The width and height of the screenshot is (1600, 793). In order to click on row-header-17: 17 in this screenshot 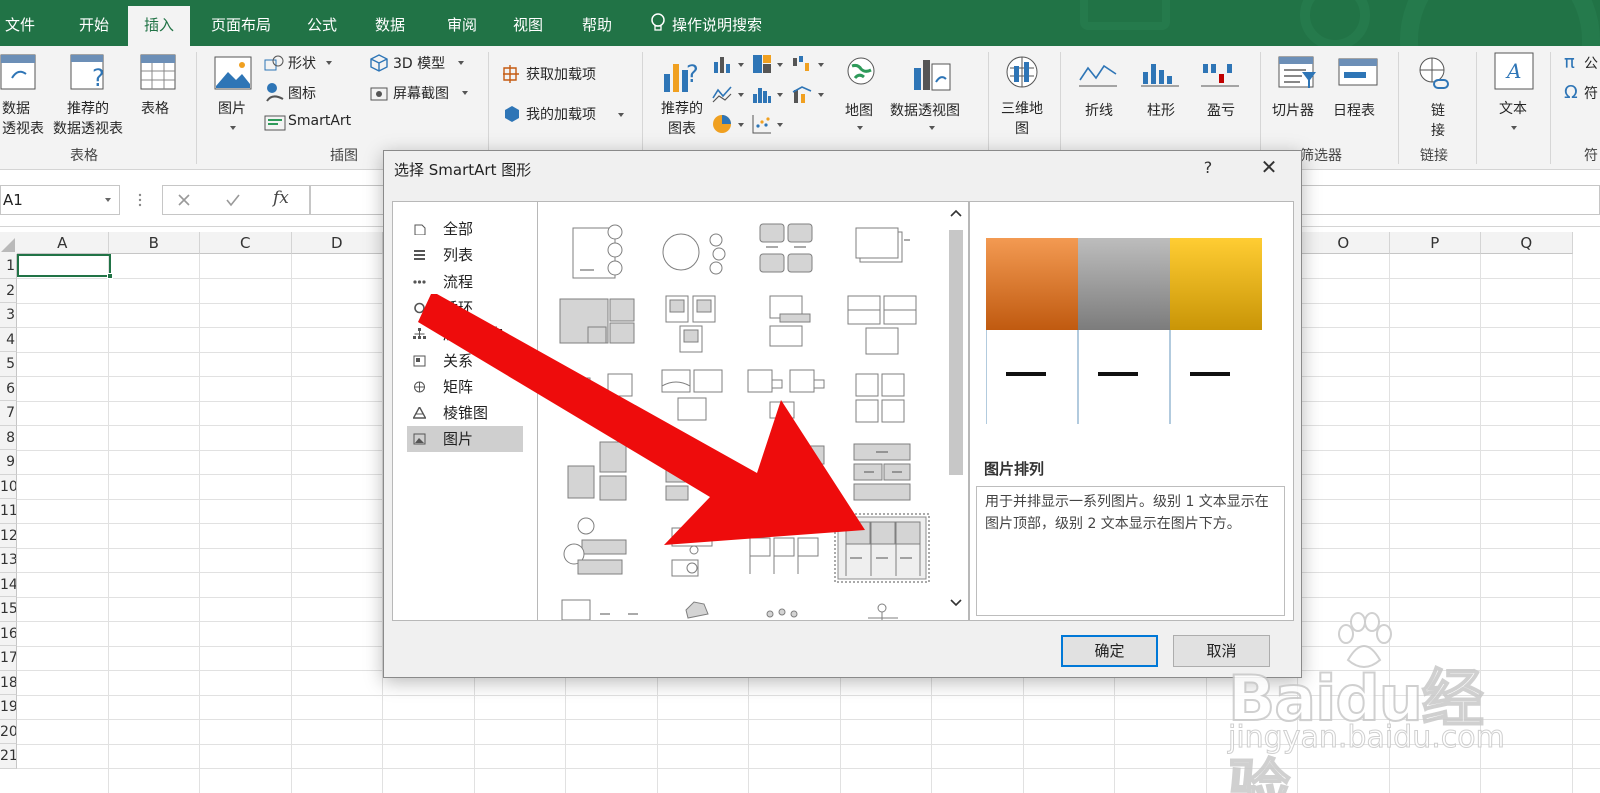, I will do `click(8, 658)`.